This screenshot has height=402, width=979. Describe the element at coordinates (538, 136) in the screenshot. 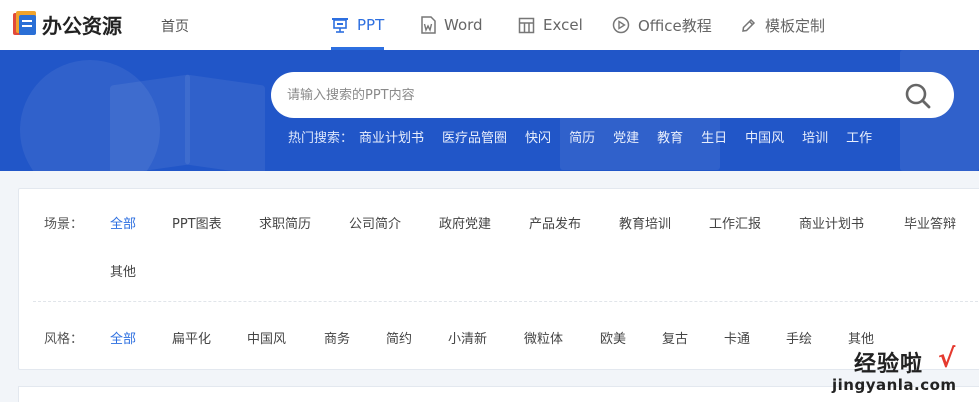

I see `hot-keyword: 快闪` at that location.